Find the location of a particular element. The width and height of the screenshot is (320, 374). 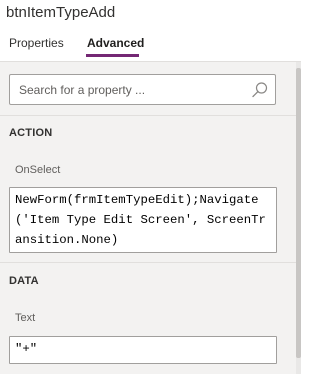

tab-properties: Properties is located at coordinates (36, 43).